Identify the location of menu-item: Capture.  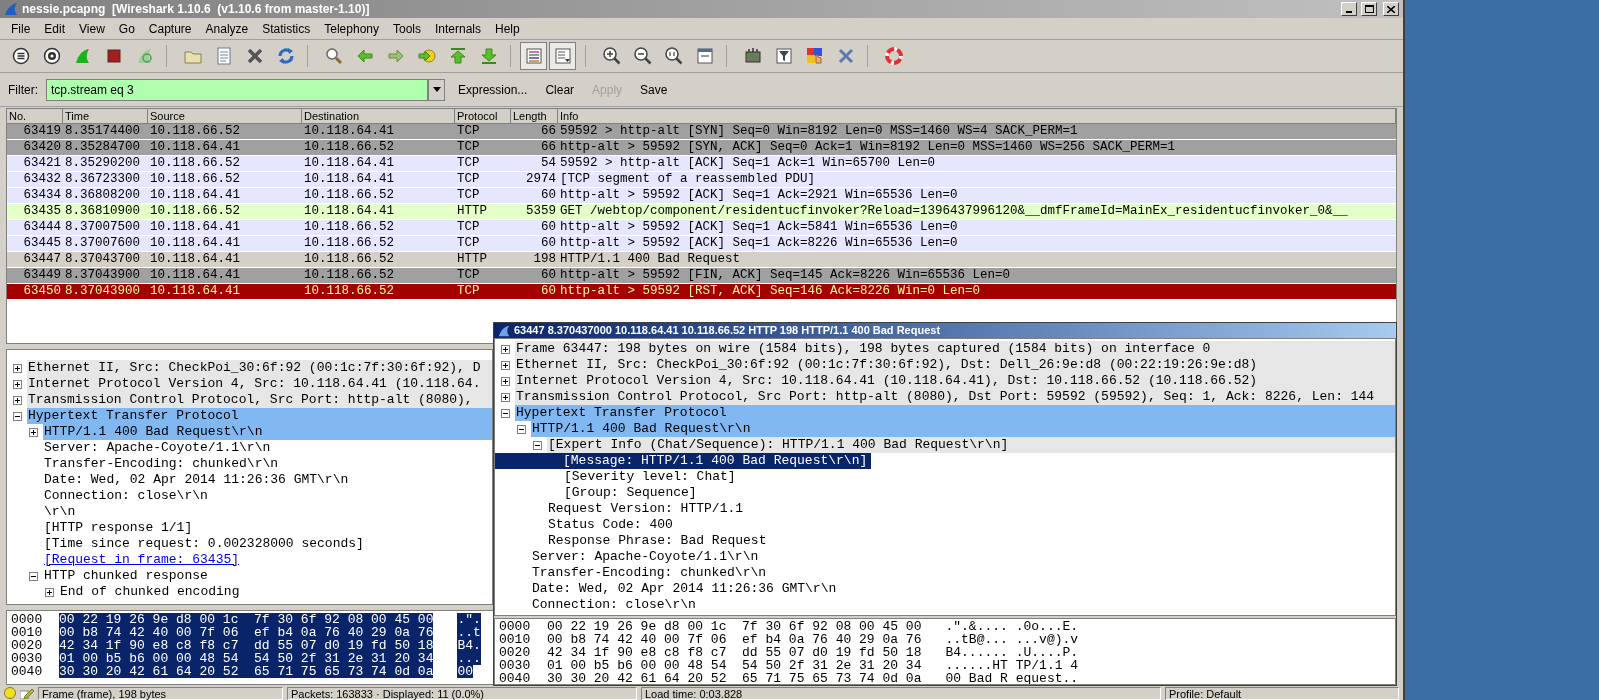
(170, 28).